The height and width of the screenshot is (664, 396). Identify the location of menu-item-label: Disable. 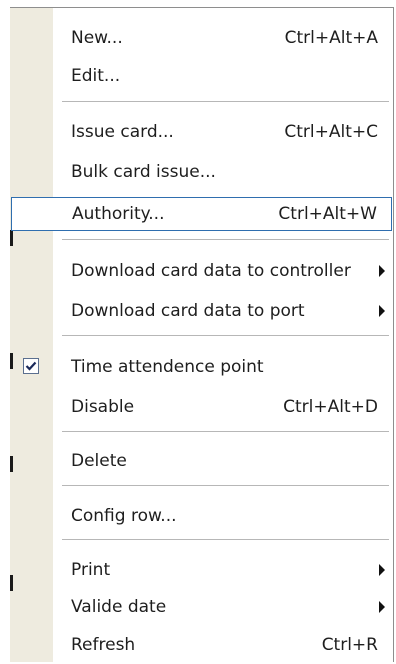
(103, 407).